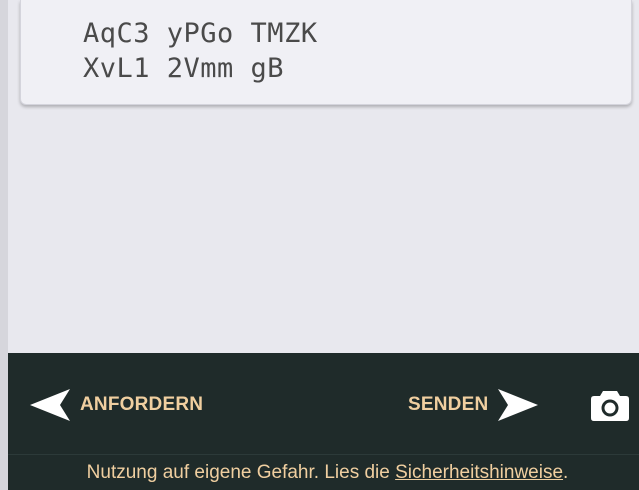 The width and height of the screenshot is (639, 490). What do you see at coordinates (566, 472) in the screenshot?
I see `safety-notice-period: .` at bounding box center [566, 472].